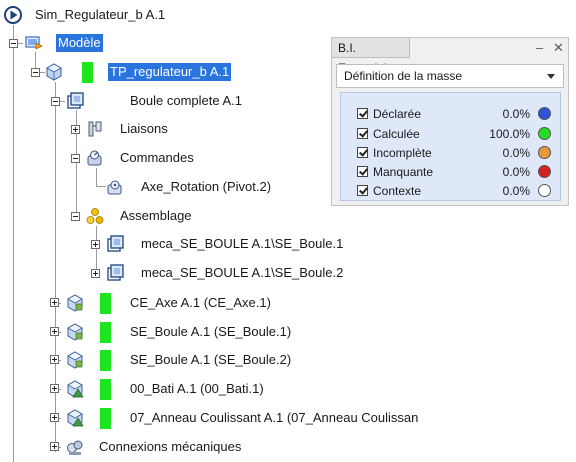 The width and height of the screenshot is (576, 462). I want to click on assembly-icon, so click(95, 216).